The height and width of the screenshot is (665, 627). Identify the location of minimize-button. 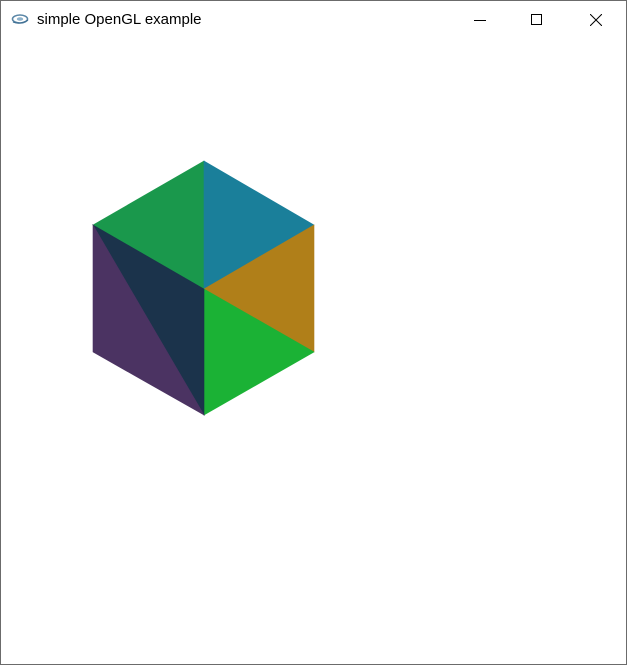
(480, 20).